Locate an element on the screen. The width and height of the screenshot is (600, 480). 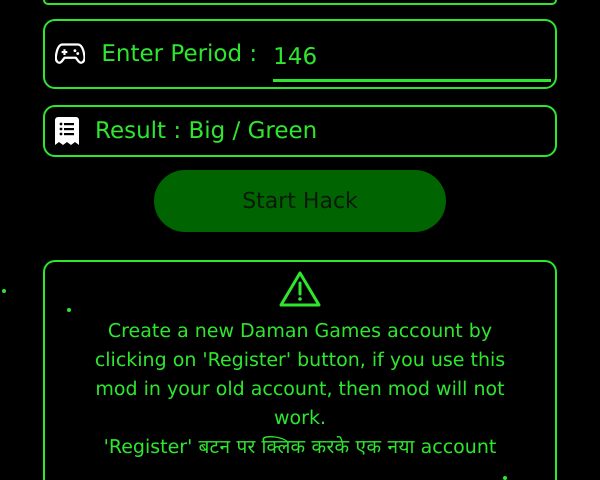
period-label: Enter Period : is located at coordinates (179, 54).